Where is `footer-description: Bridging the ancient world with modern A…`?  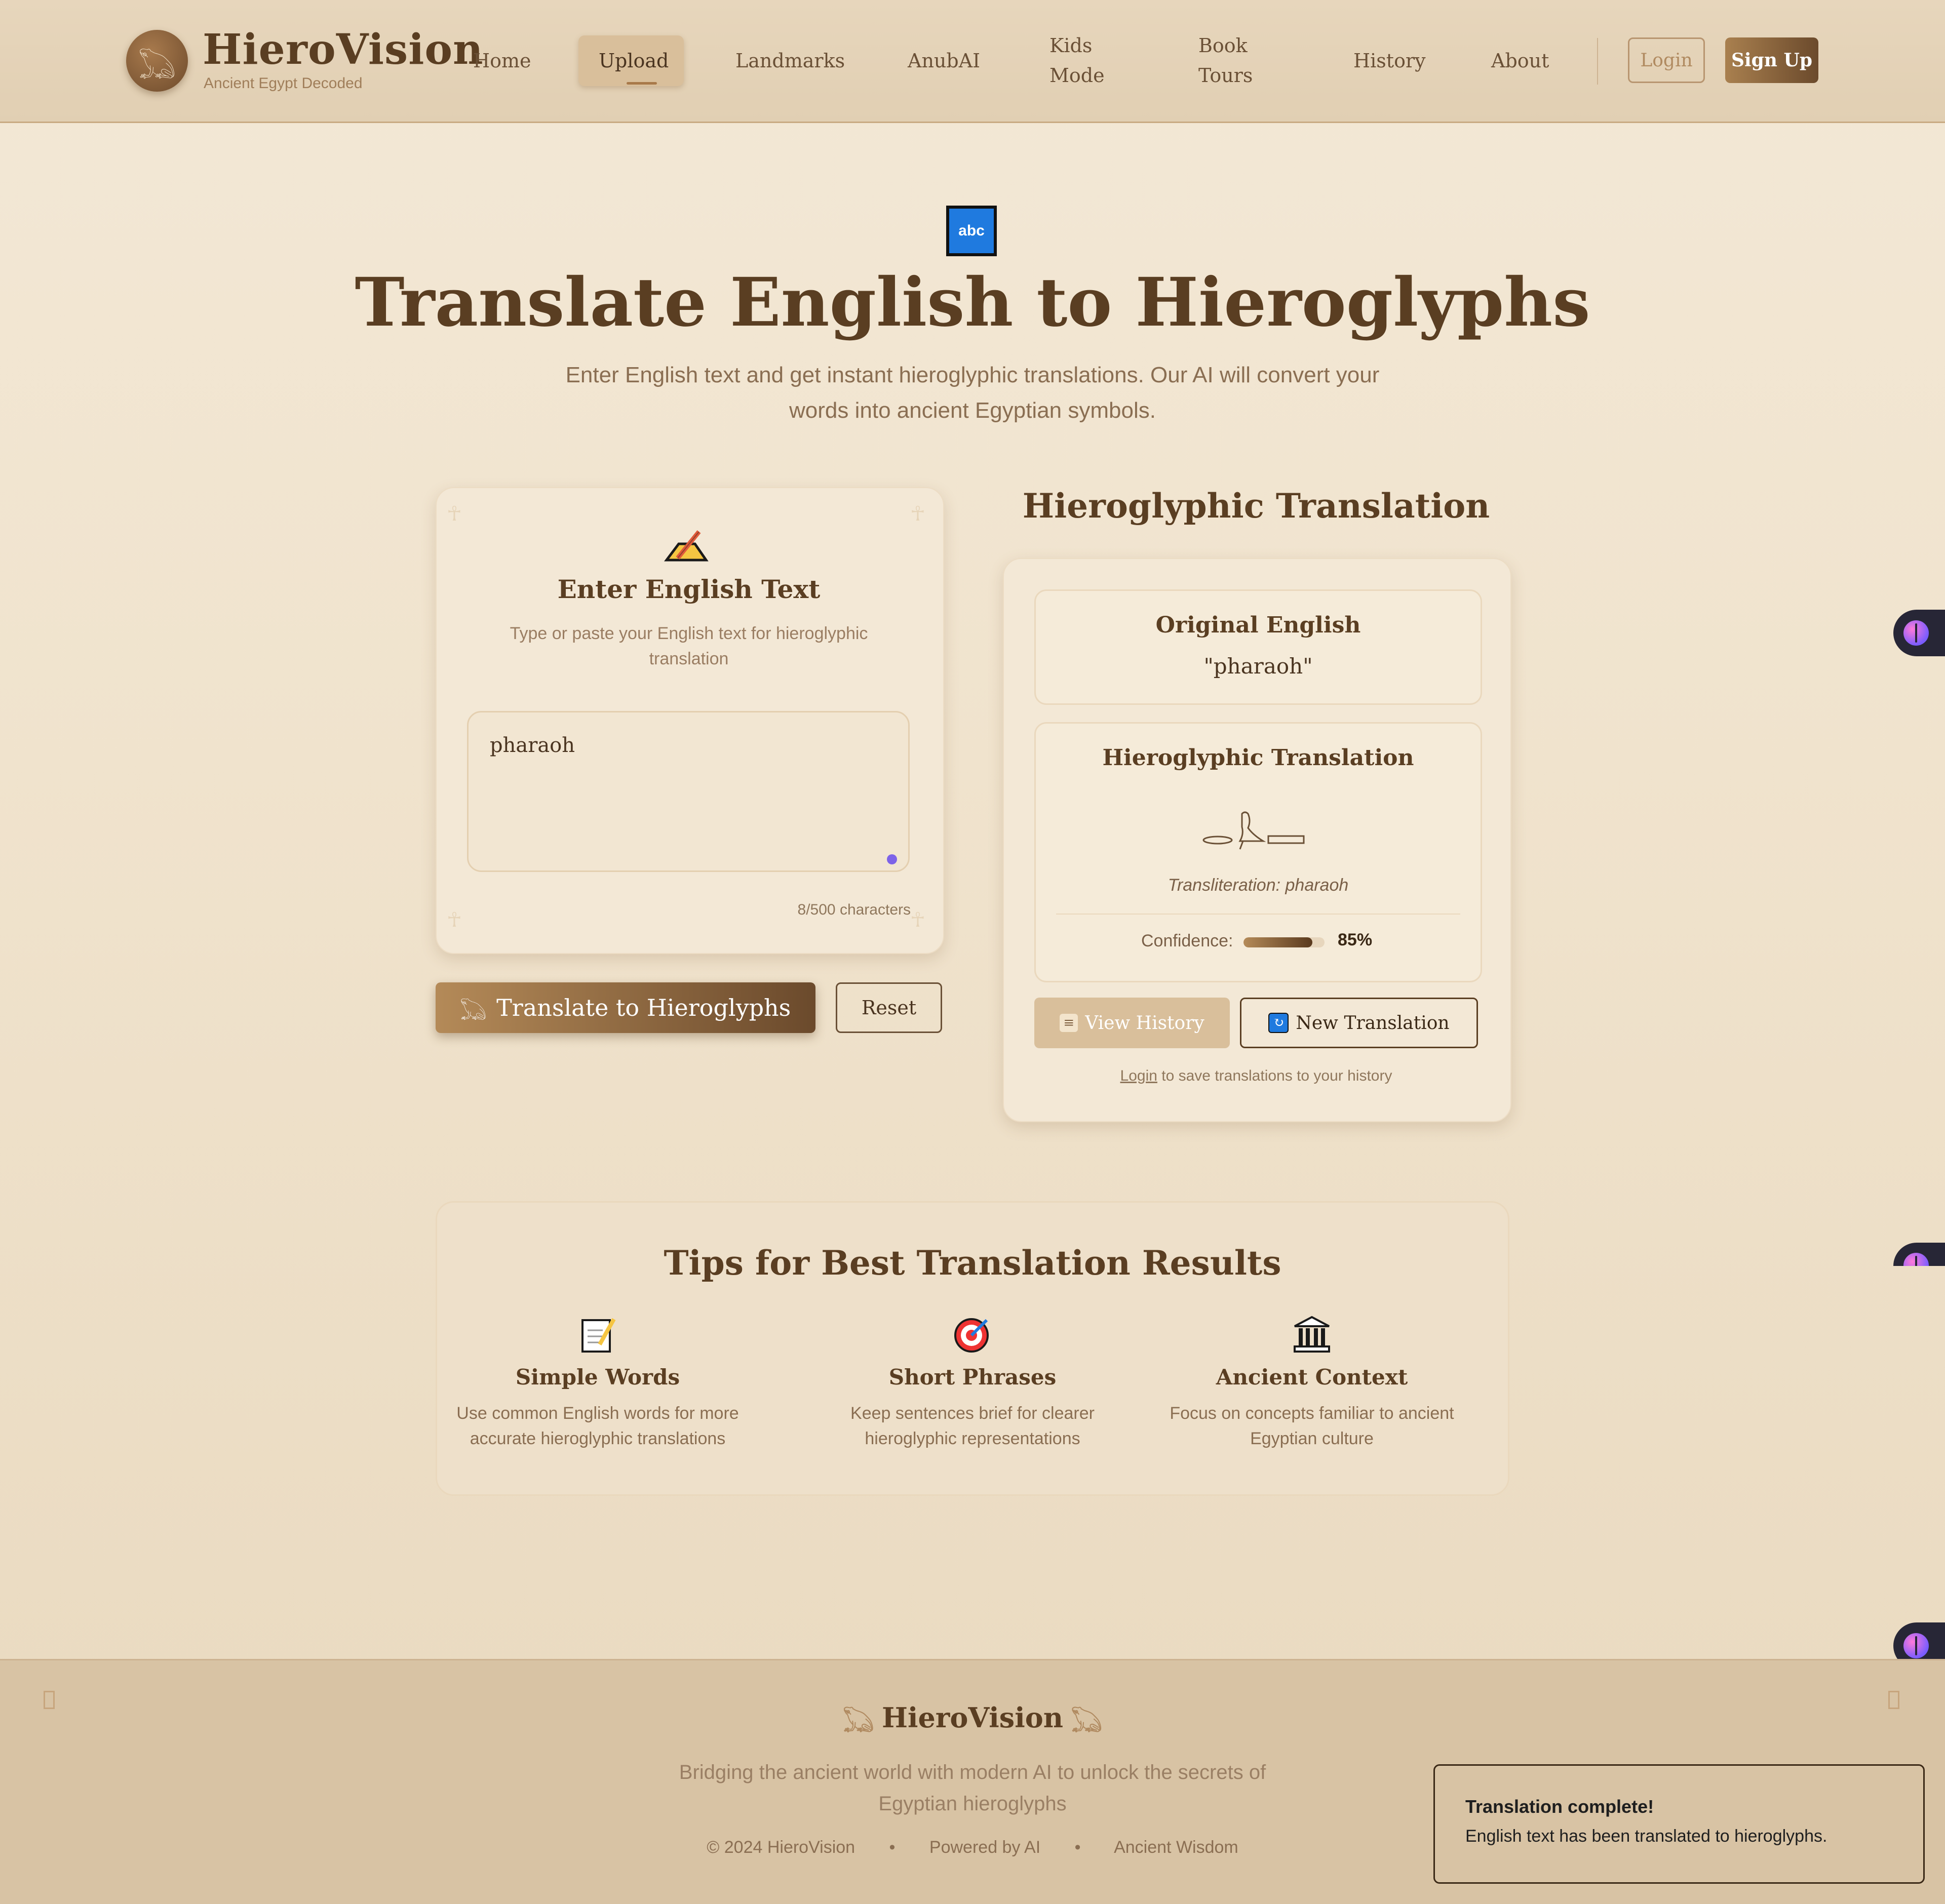 footer-description: Bridging the ancient world with modern A… is located at coordinates (972, 1788).